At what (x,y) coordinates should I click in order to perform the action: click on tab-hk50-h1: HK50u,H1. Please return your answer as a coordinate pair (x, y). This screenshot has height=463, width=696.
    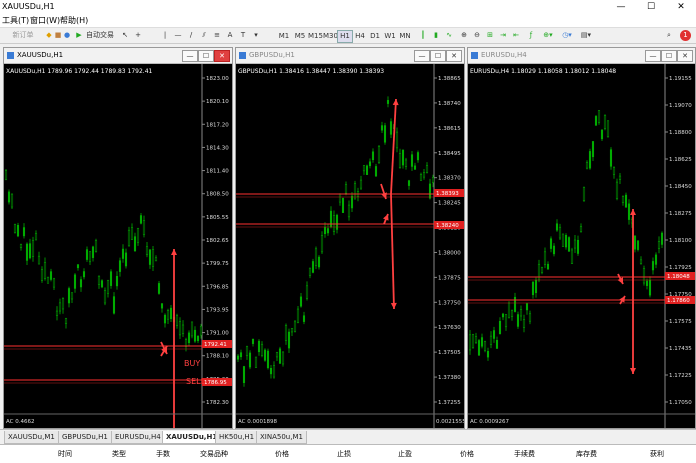
    Looking at the image, I should click on (237, 437).